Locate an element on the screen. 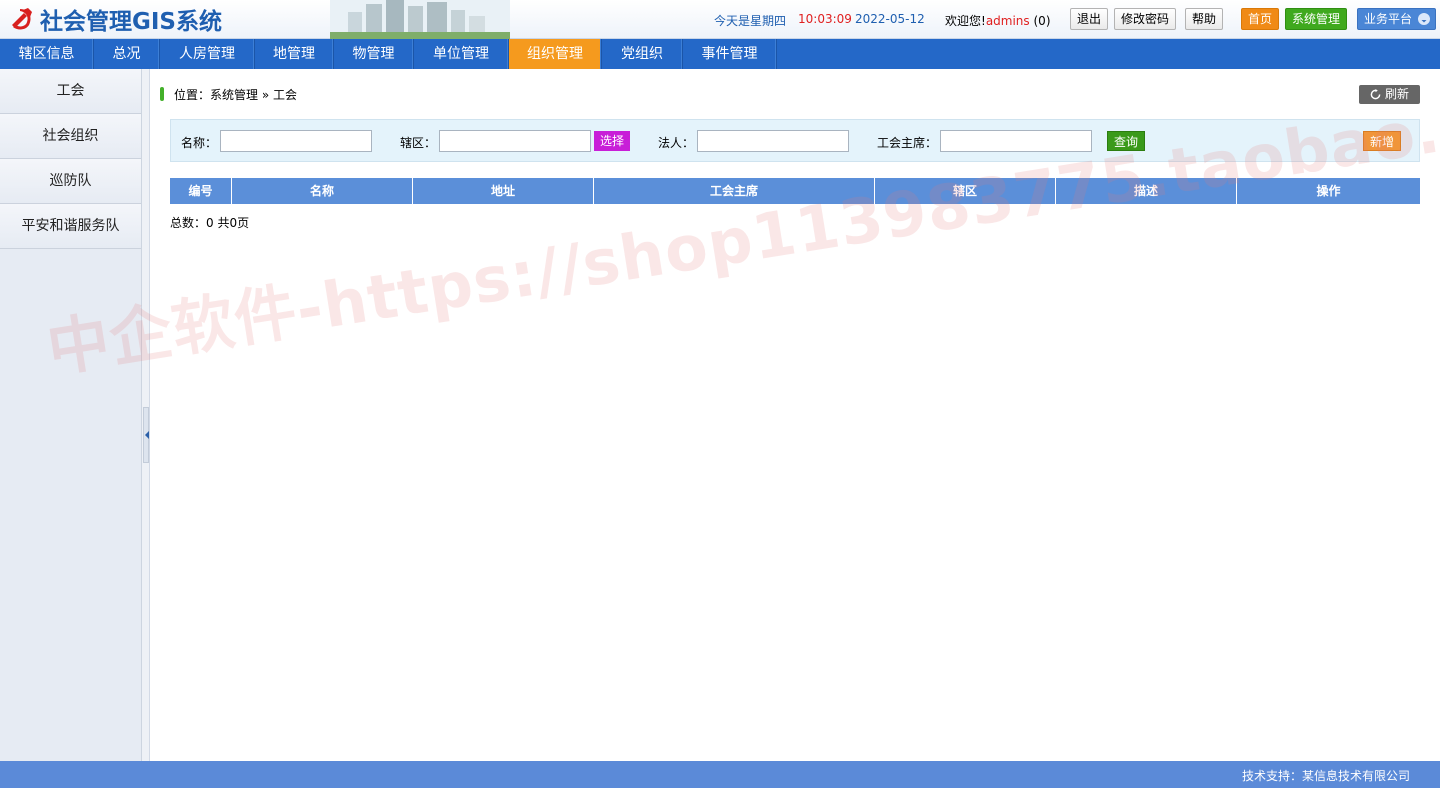 This screenshot has width=1440, height=788. welcome-text: 欢迎您!admins (0) is located at coordinates (998, 20).